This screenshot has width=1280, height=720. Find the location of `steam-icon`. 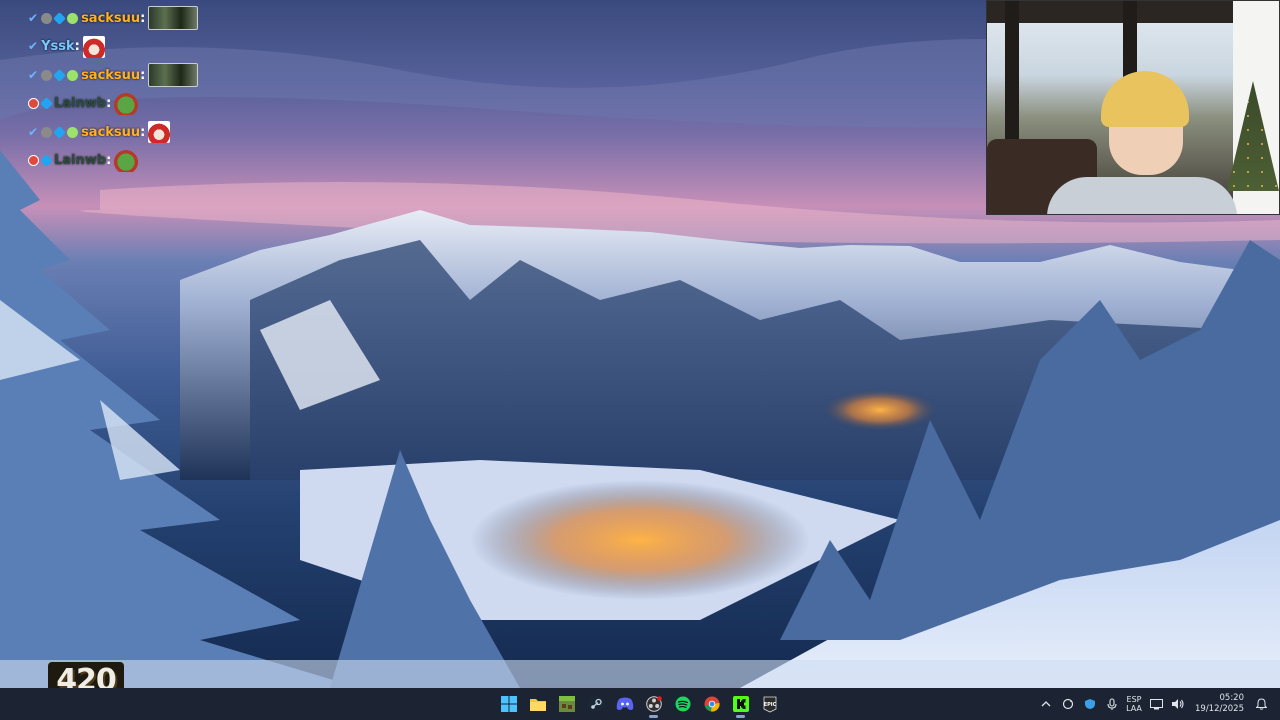

steam-icon is located at coordinates (595, 704).